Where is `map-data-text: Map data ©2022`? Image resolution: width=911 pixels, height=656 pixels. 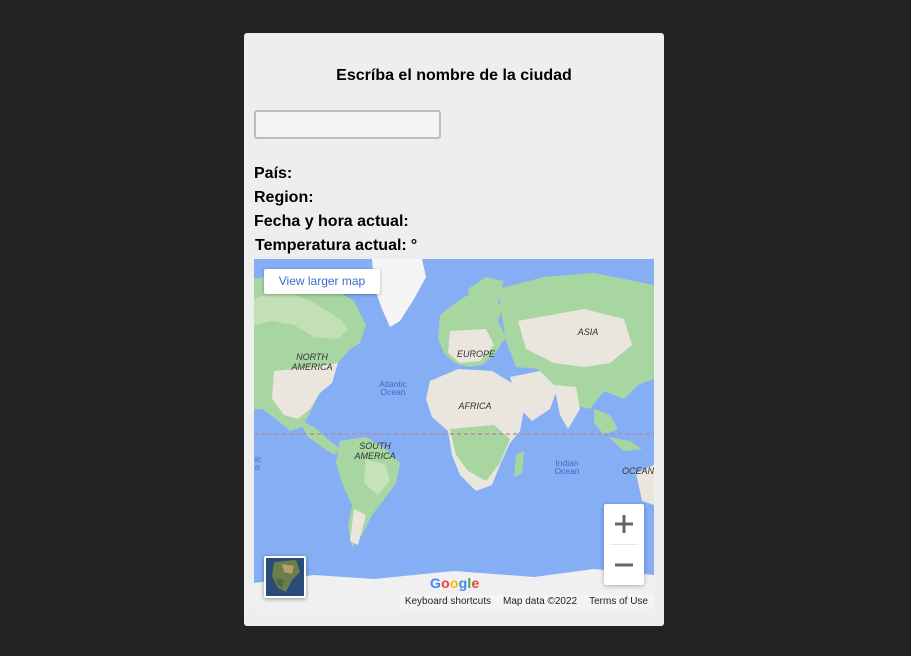 map-data-text: Map data ©2022 is located at coordinates (540, 601).